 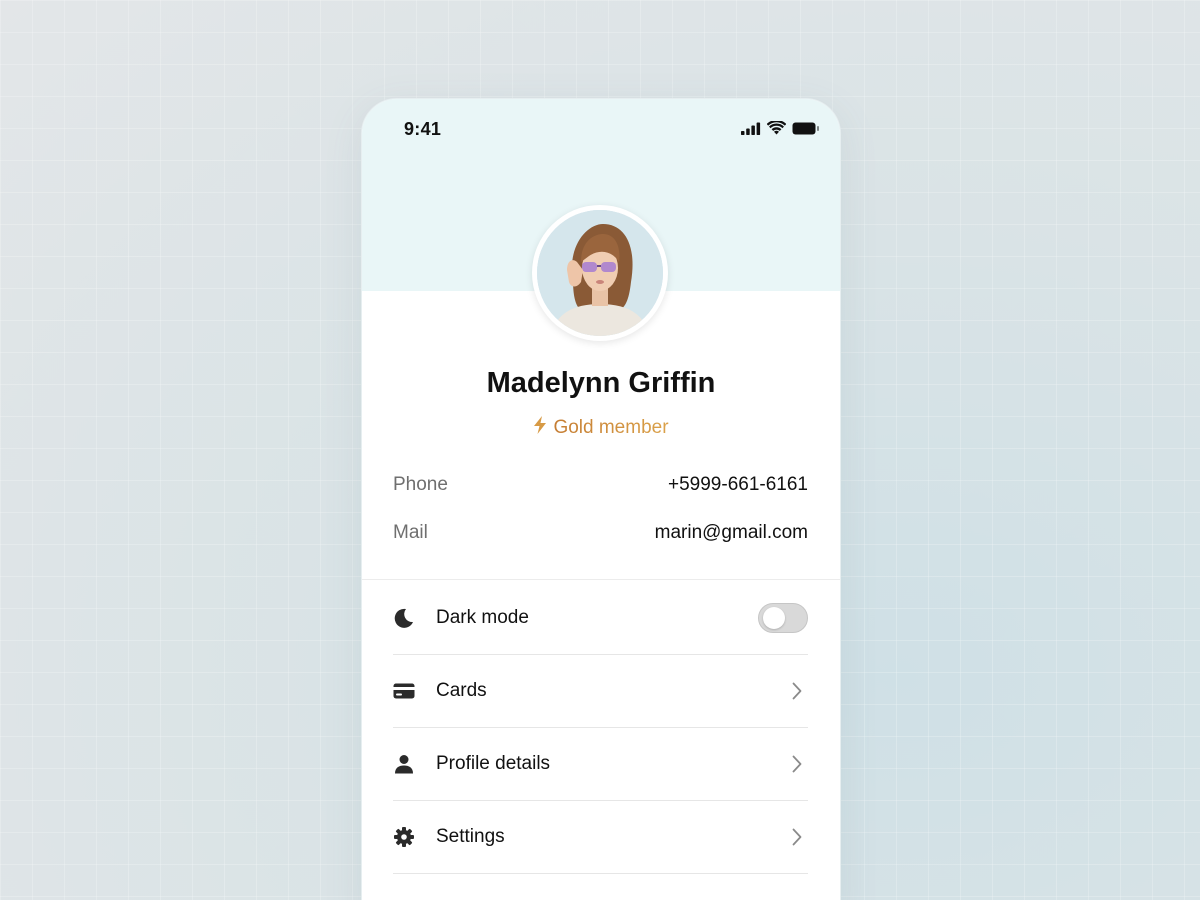 I want to click on section-divider, so click(x=601, y=579).